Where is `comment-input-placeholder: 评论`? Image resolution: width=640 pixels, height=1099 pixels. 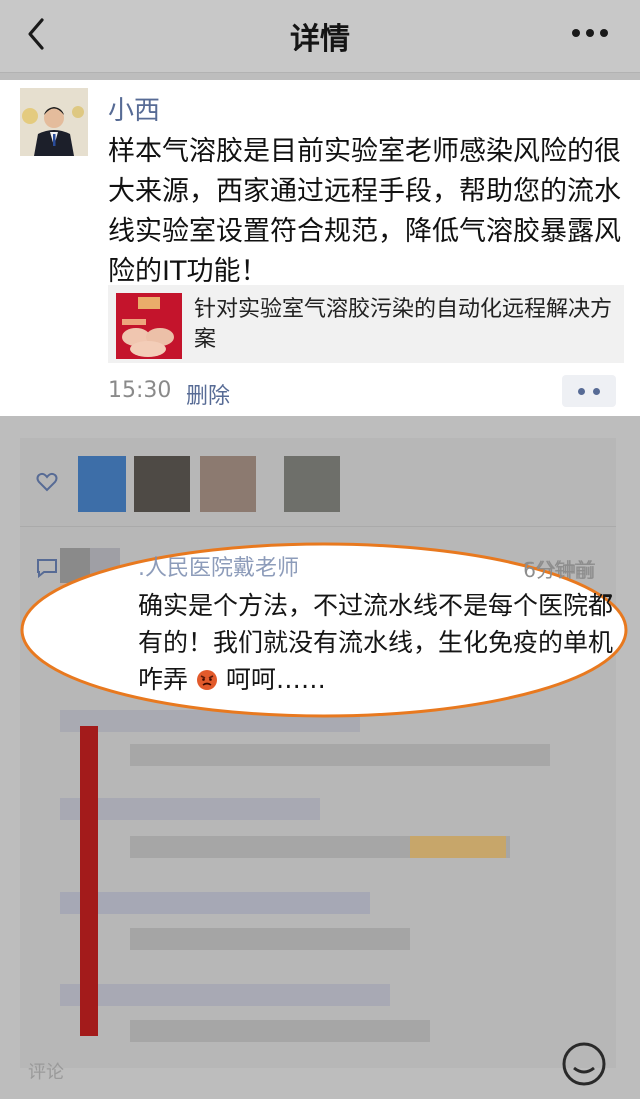
comment-input-placeholder: 评论 is located at coordinates (46, 1071).